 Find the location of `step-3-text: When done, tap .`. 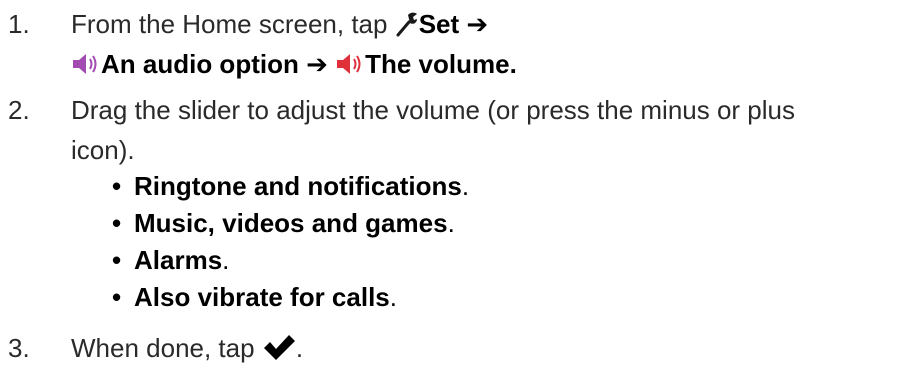

step-3-text: When done, tap . is located at coordinates (496, 348).